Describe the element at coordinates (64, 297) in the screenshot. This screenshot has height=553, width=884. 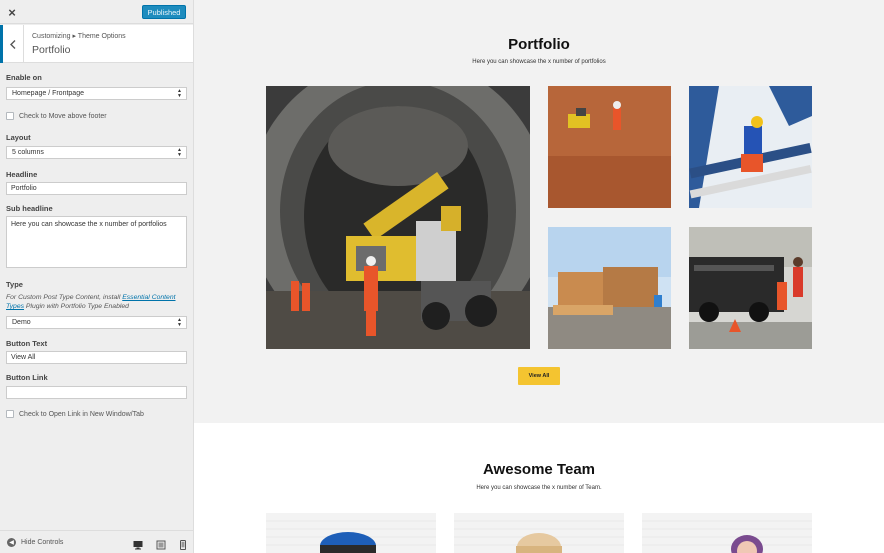
I see `type-desc-prefix: For Custom Post Type Content, install` at that location.